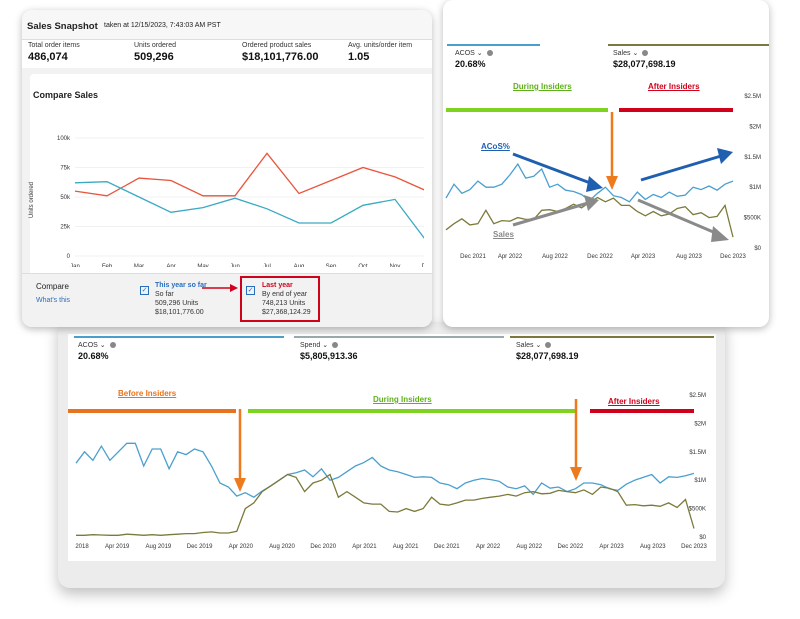  I want to click on this-year-checkbox: ✓, so click(144, 290).